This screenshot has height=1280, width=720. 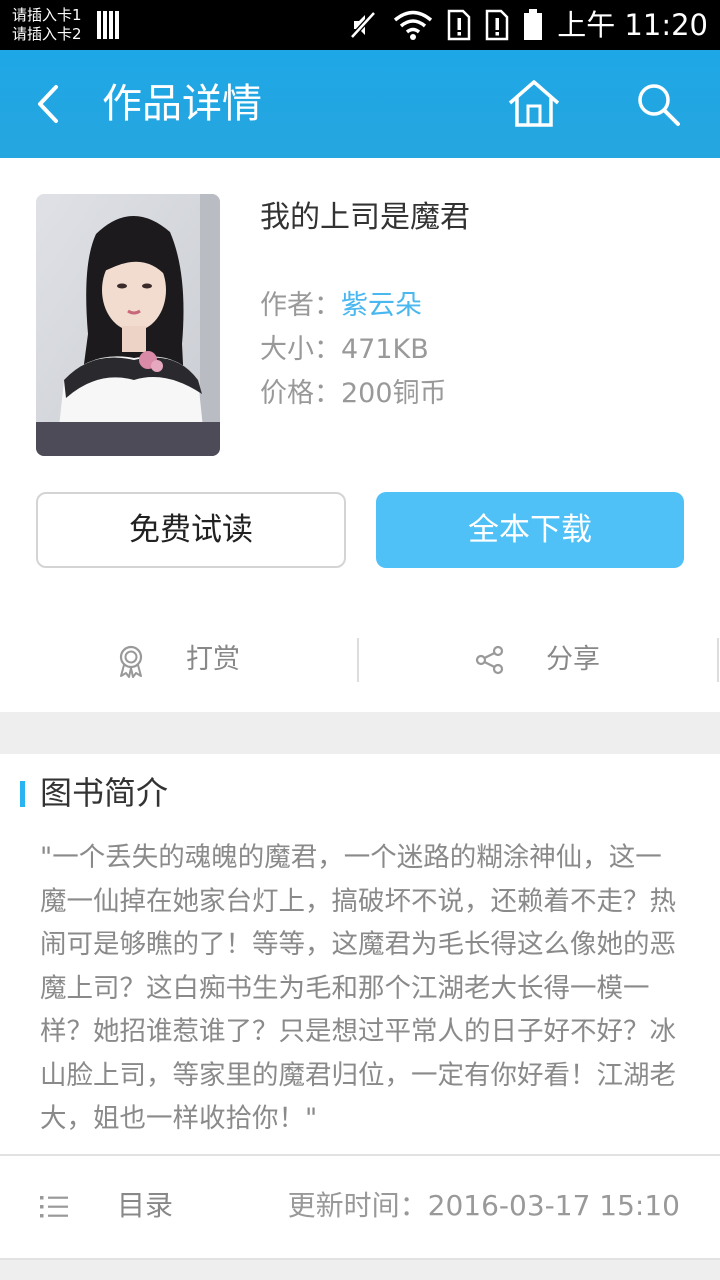 I want to click on wifi-icon, so click(x=413, y=25).